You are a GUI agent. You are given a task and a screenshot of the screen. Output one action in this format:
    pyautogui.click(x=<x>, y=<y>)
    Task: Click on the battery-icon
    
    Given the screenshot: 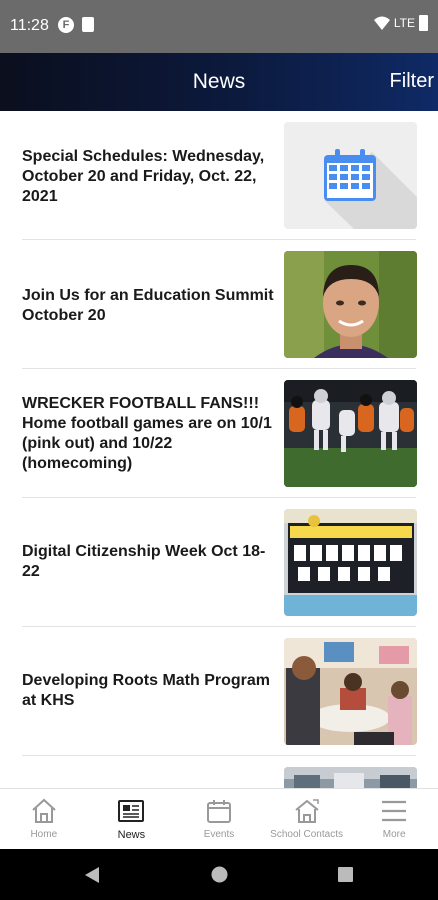 What is the action you would take?
    pyautogui.click(x=423, y=23)
    